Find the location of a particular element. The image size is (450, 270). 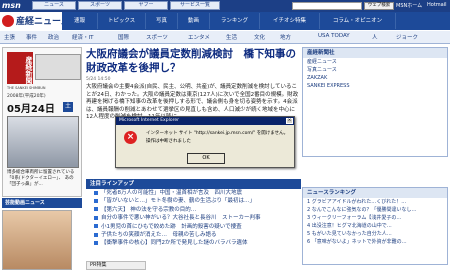

list-item: 【衝撃事件の核心】同門2か所で発見した謎のバラバラ遺体 is located at coordinates (193, 243).